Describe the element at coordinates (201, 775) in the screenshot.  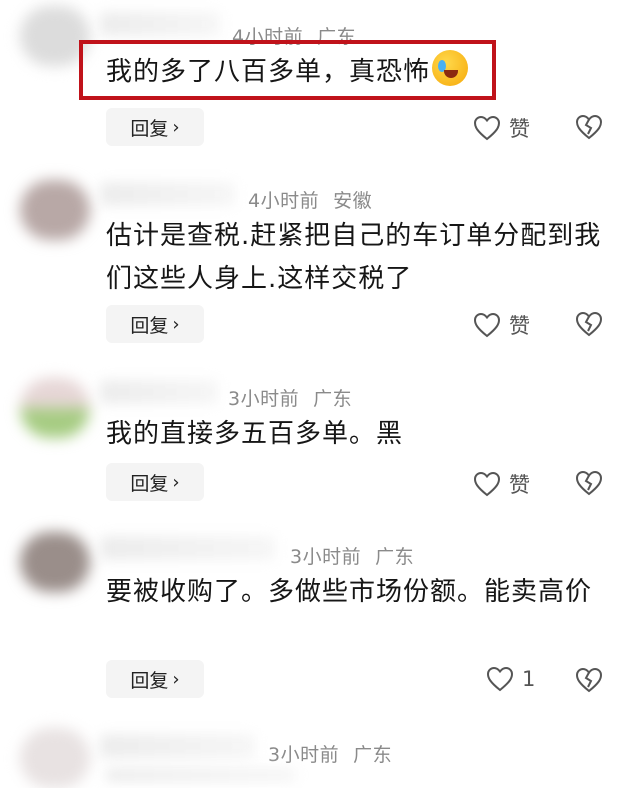
I see `comment-text-blurred` at that location.